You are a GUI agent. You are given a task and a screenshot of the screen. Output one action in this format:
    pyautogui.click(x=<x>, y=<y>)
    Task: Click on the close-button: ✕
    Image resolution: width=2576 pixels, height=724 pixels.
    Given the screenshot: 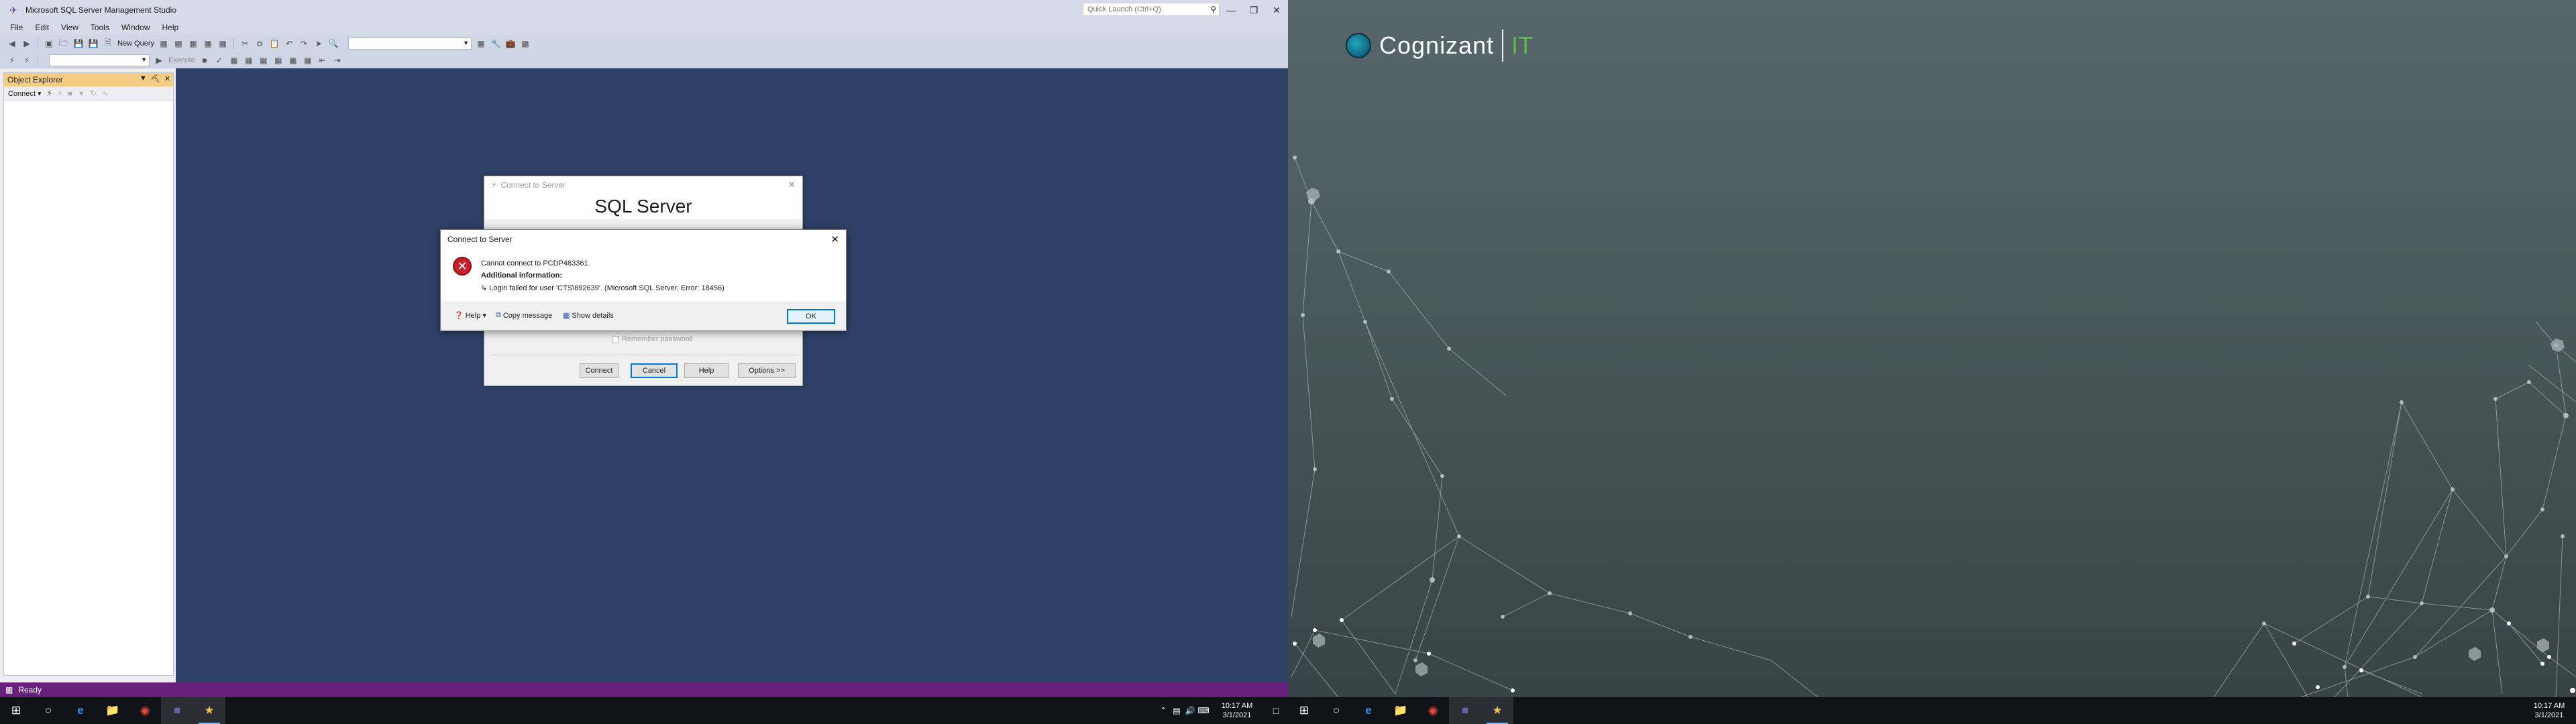 What is the action you would take?
    pyautogui.click(x=1276, y=10)
    